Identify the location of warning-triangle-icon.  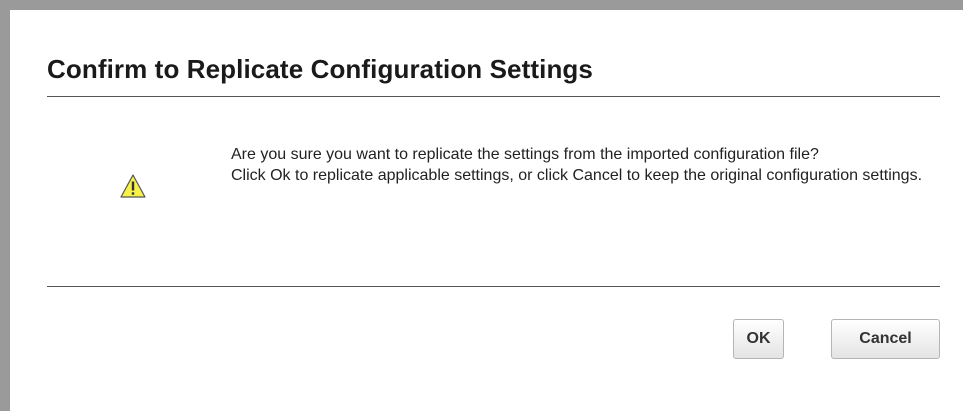
(133, 186).